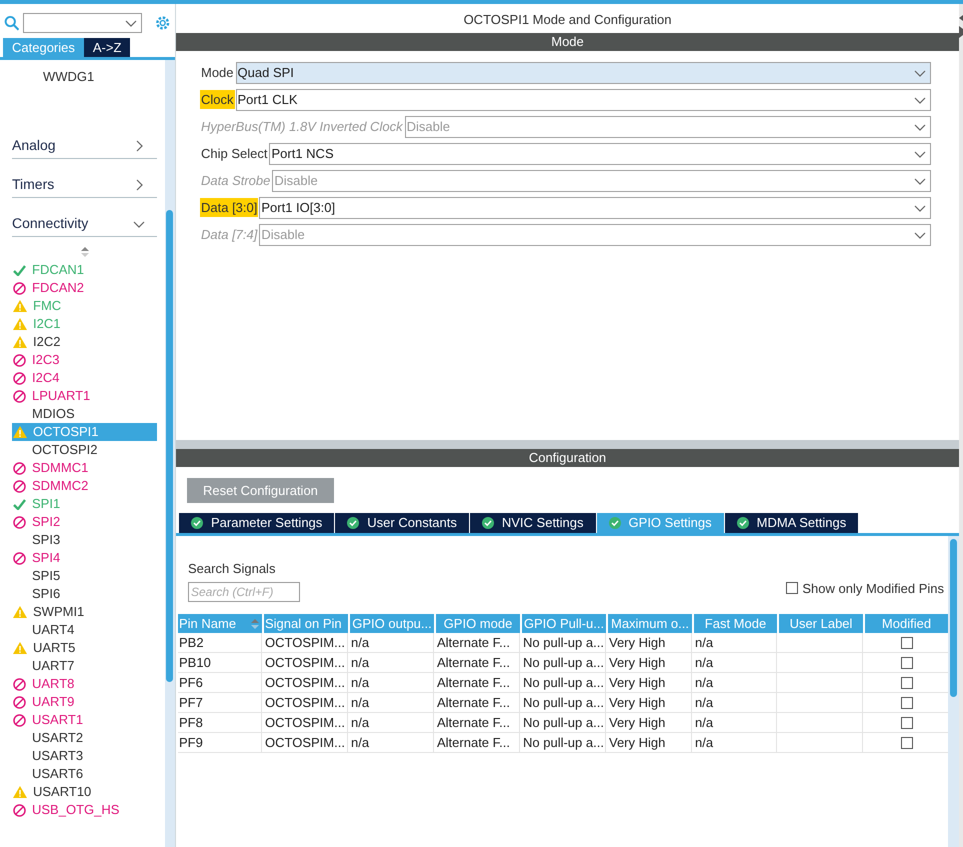 The image size is (963, 847). I want to click on peripheral-item: I2C4, so click(84, 378).